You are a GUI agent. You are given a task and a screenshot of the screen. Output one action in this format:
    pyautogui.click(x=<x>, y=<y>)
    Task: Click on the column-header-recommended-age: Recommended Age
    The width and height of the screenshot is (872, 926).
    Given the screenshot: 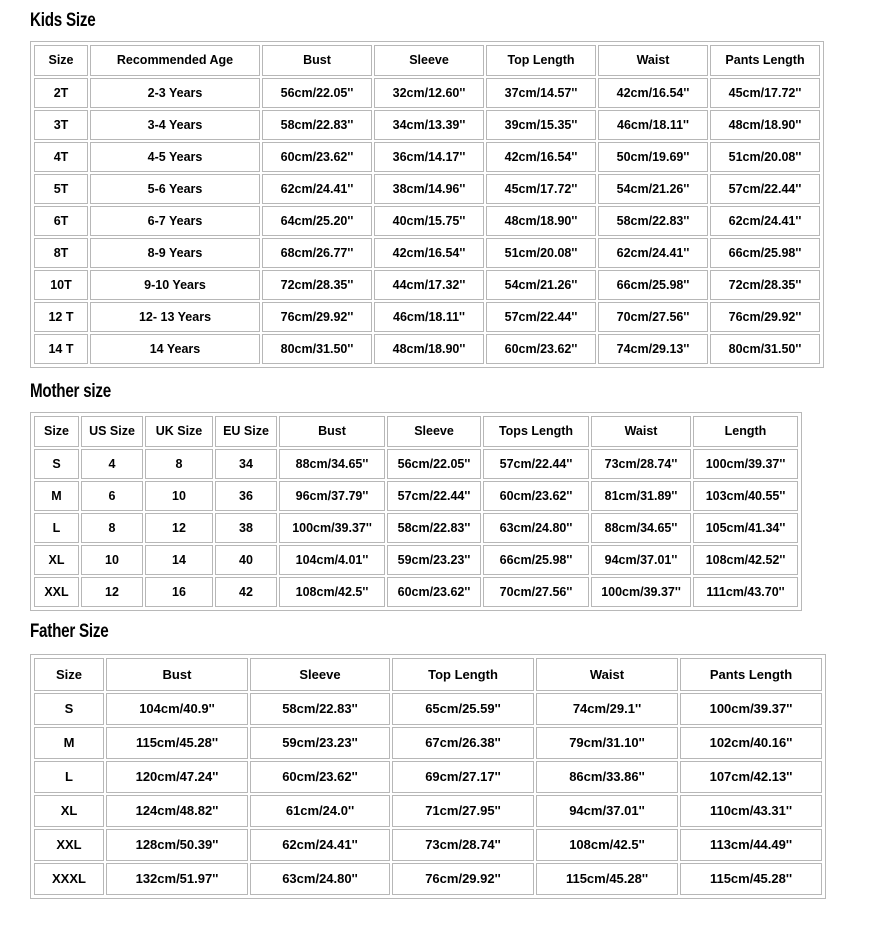 What is the action you would take?
    pyautogui.click(x=175, y=60)
    